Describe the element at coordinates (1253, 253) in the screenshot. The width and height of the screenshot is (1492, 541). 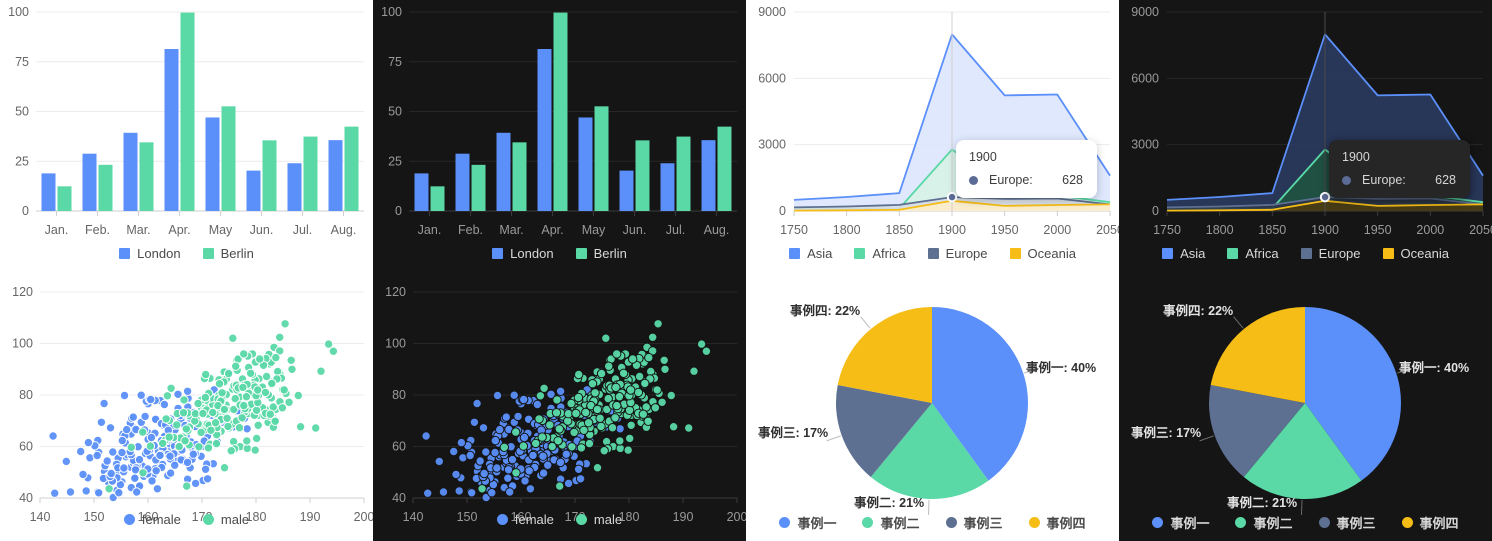
I see `legend-item-africa: Africa` at that location.